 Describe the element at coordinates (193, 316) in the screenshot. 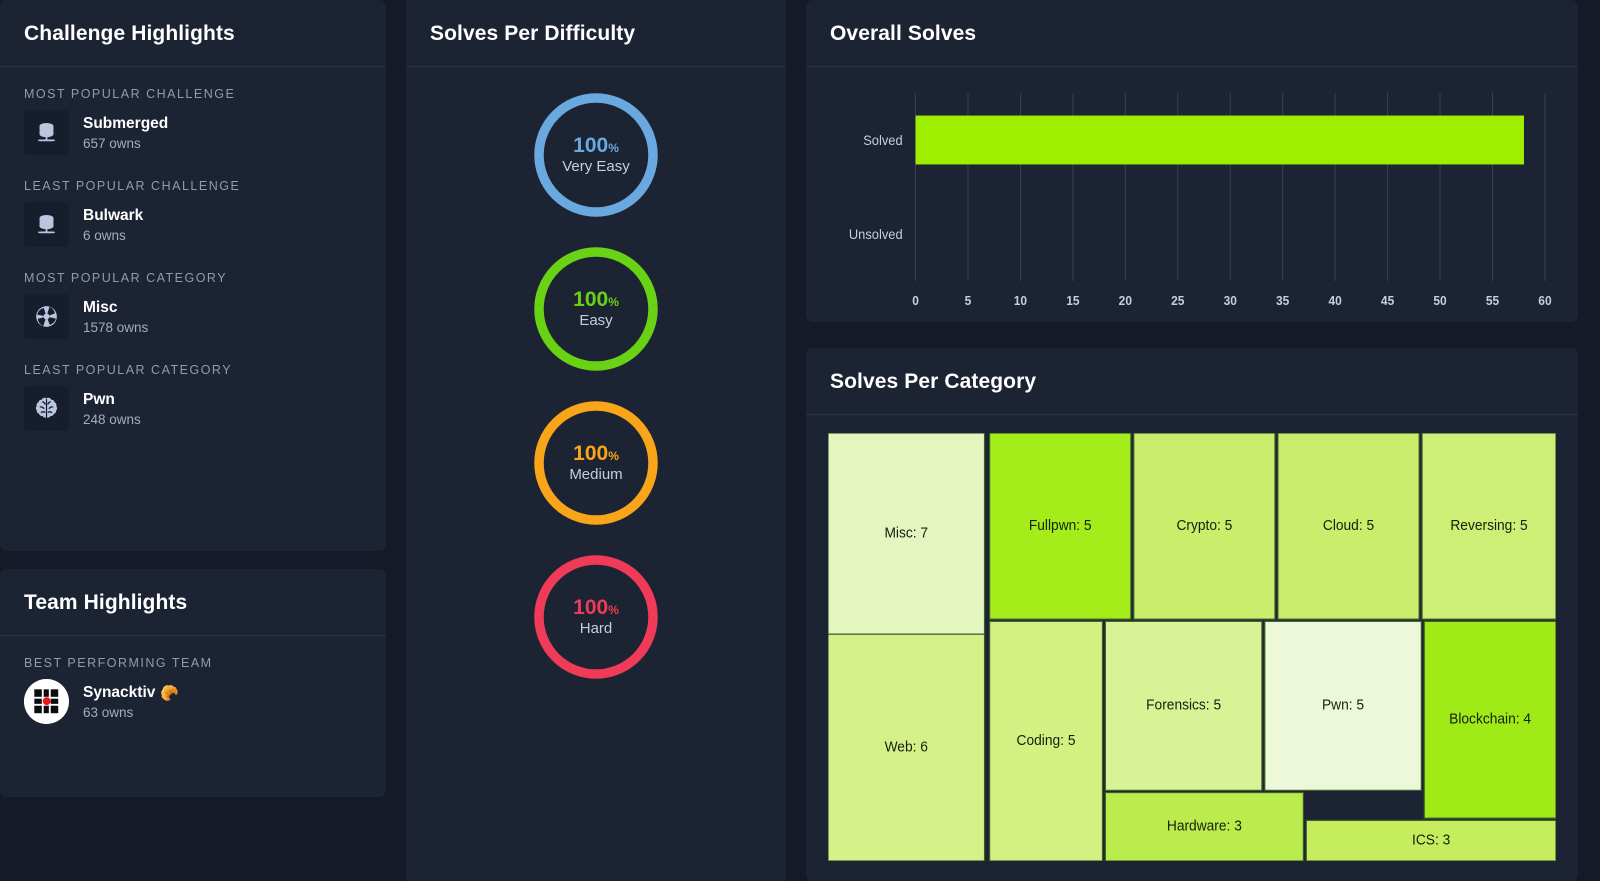

I see `challenge-highlight-item: Misc 1578 owns` at that location.